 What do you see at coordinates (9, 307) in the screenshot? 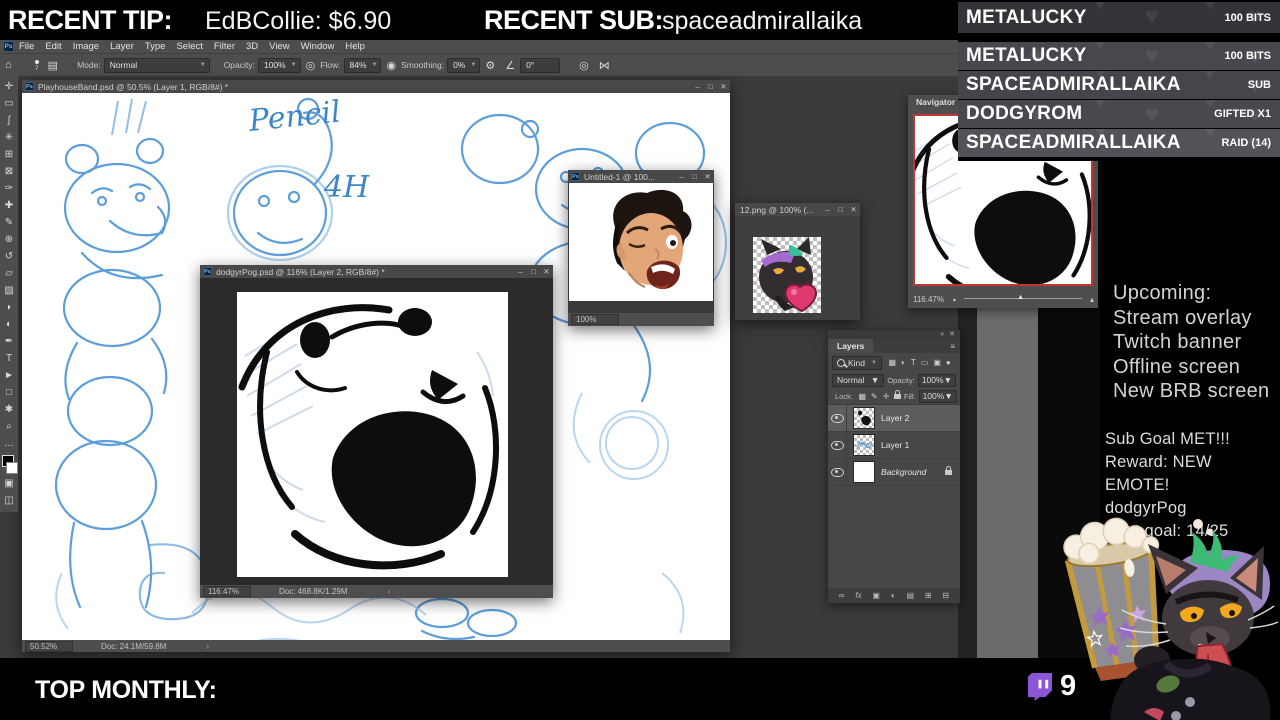
I see `smudge-tool: ◗` at bounding box center [9, 307].